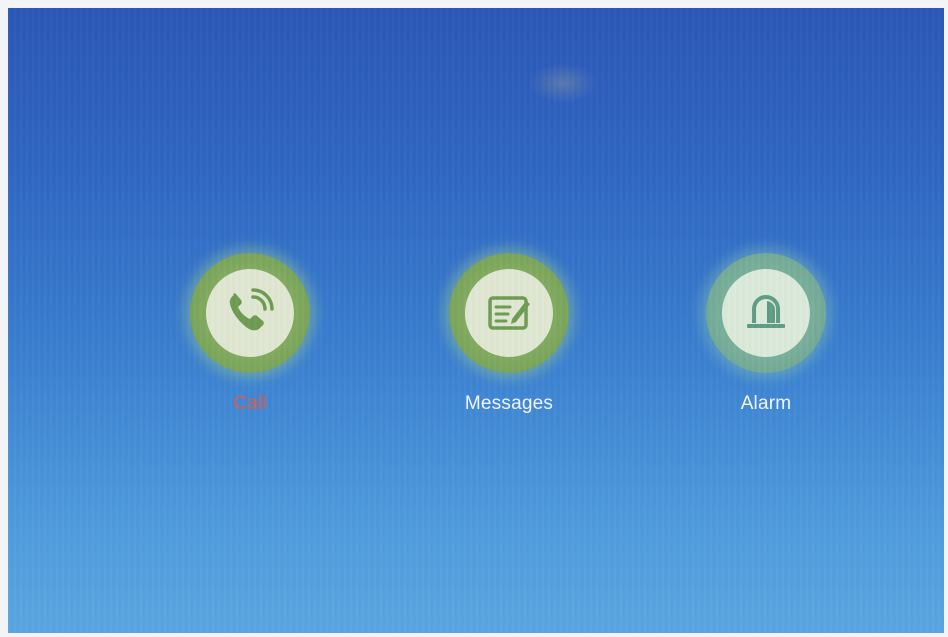  Describe the element at coordinates (766, 404) in the screenshot. I see `alarm-label: Alarm` at that location.